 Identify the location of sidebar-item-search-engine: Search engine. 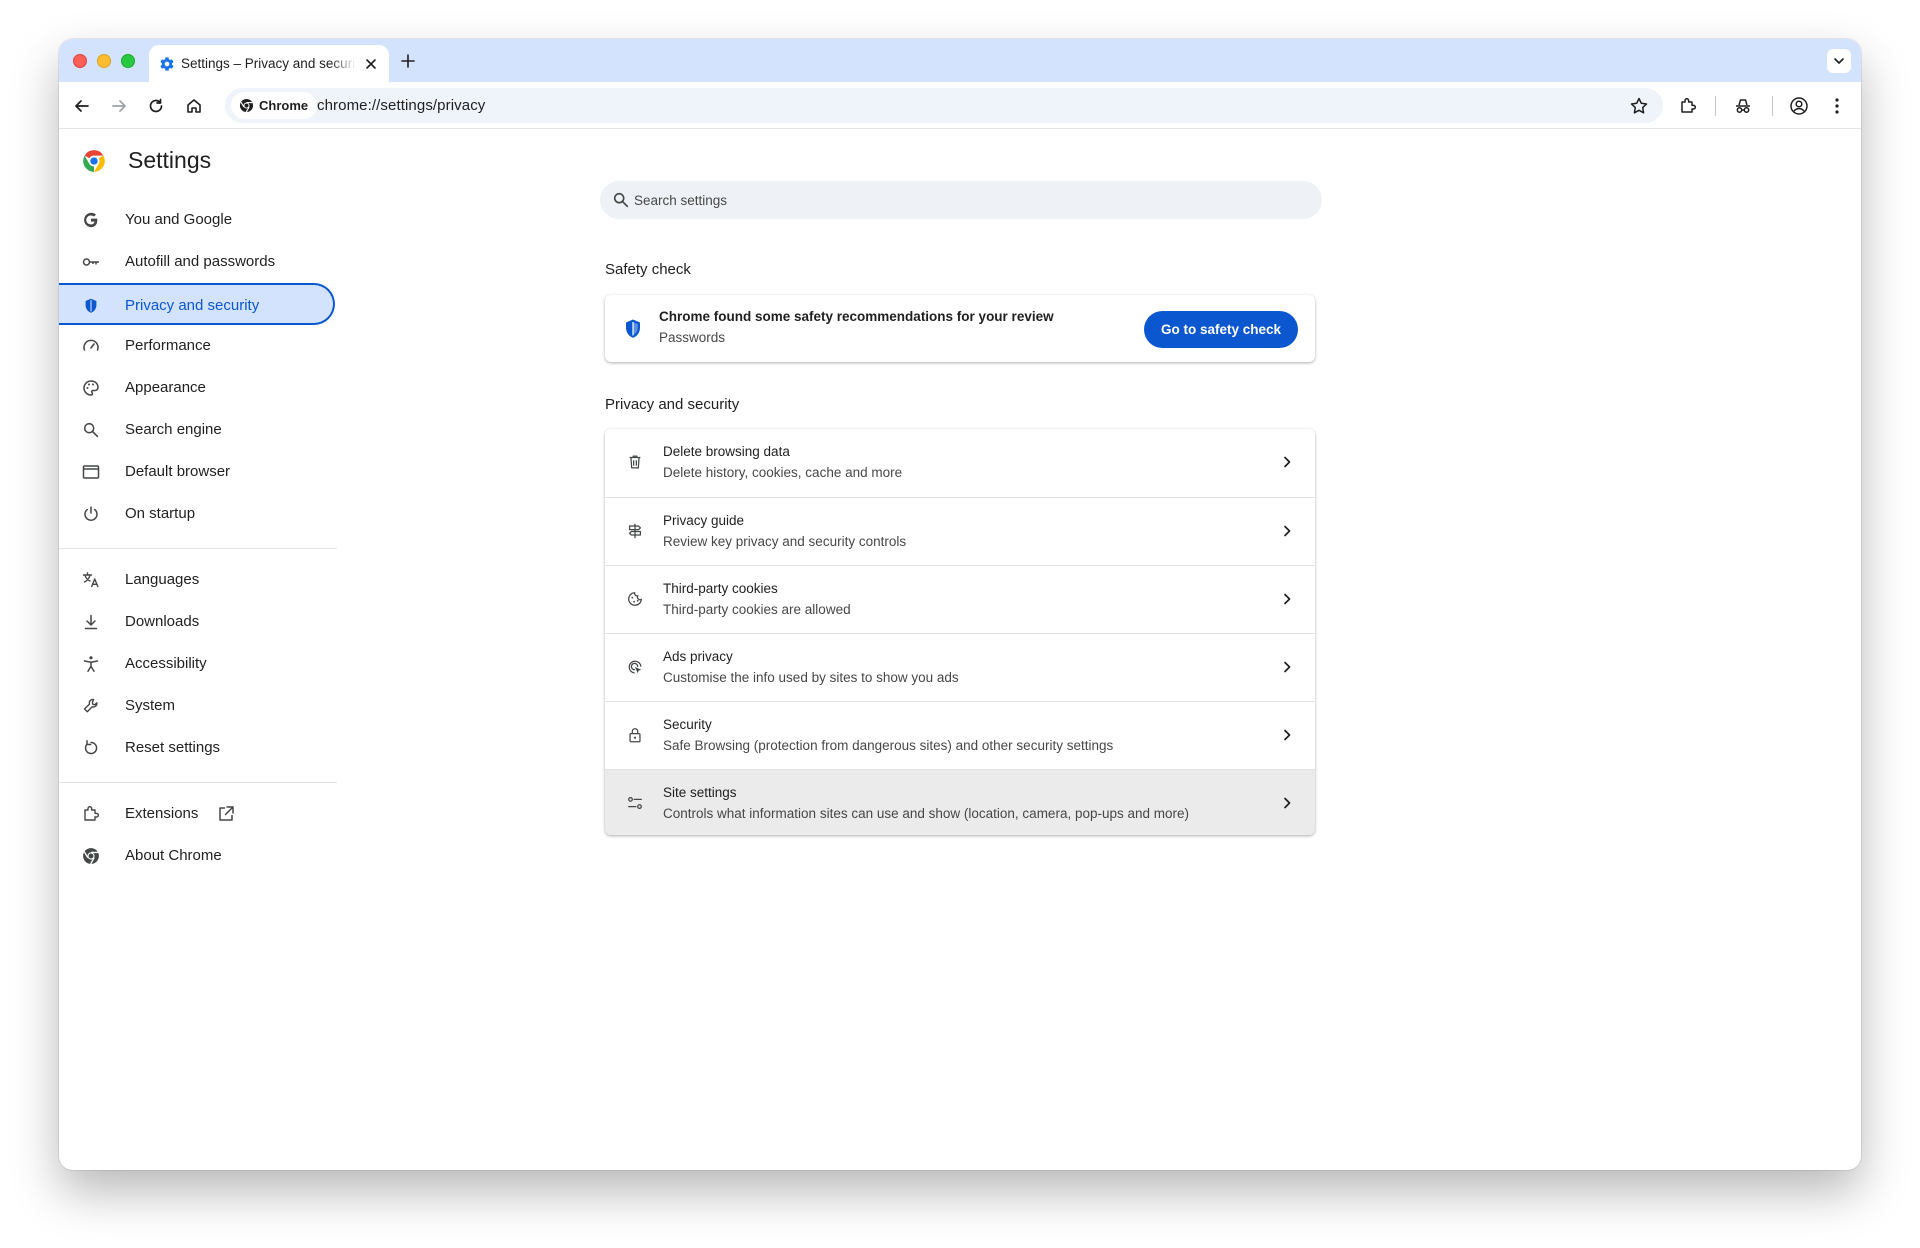
(197, 430).